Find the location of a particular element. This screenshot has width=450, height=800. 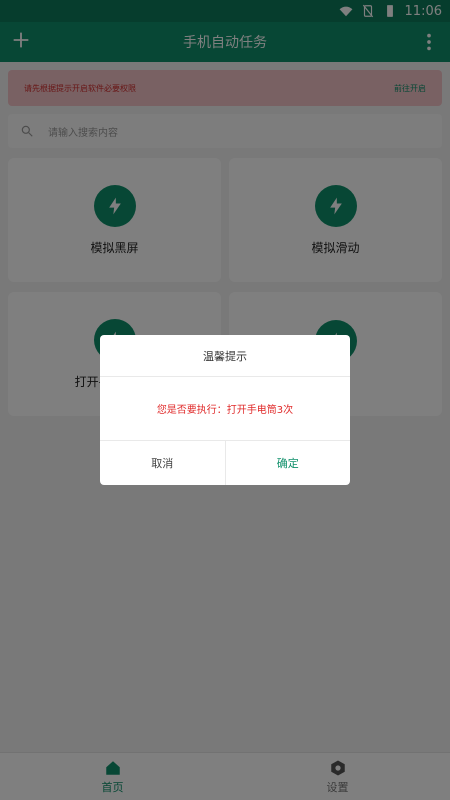

confirm-button: 确定 is located at coordinates (288, 463).